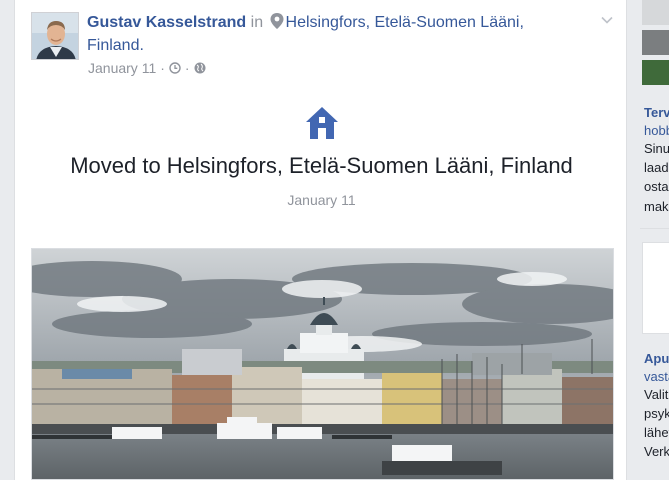 This screenshot has height=480, width=669. I want to click on ad-text-line: maks, so click(656, 206).